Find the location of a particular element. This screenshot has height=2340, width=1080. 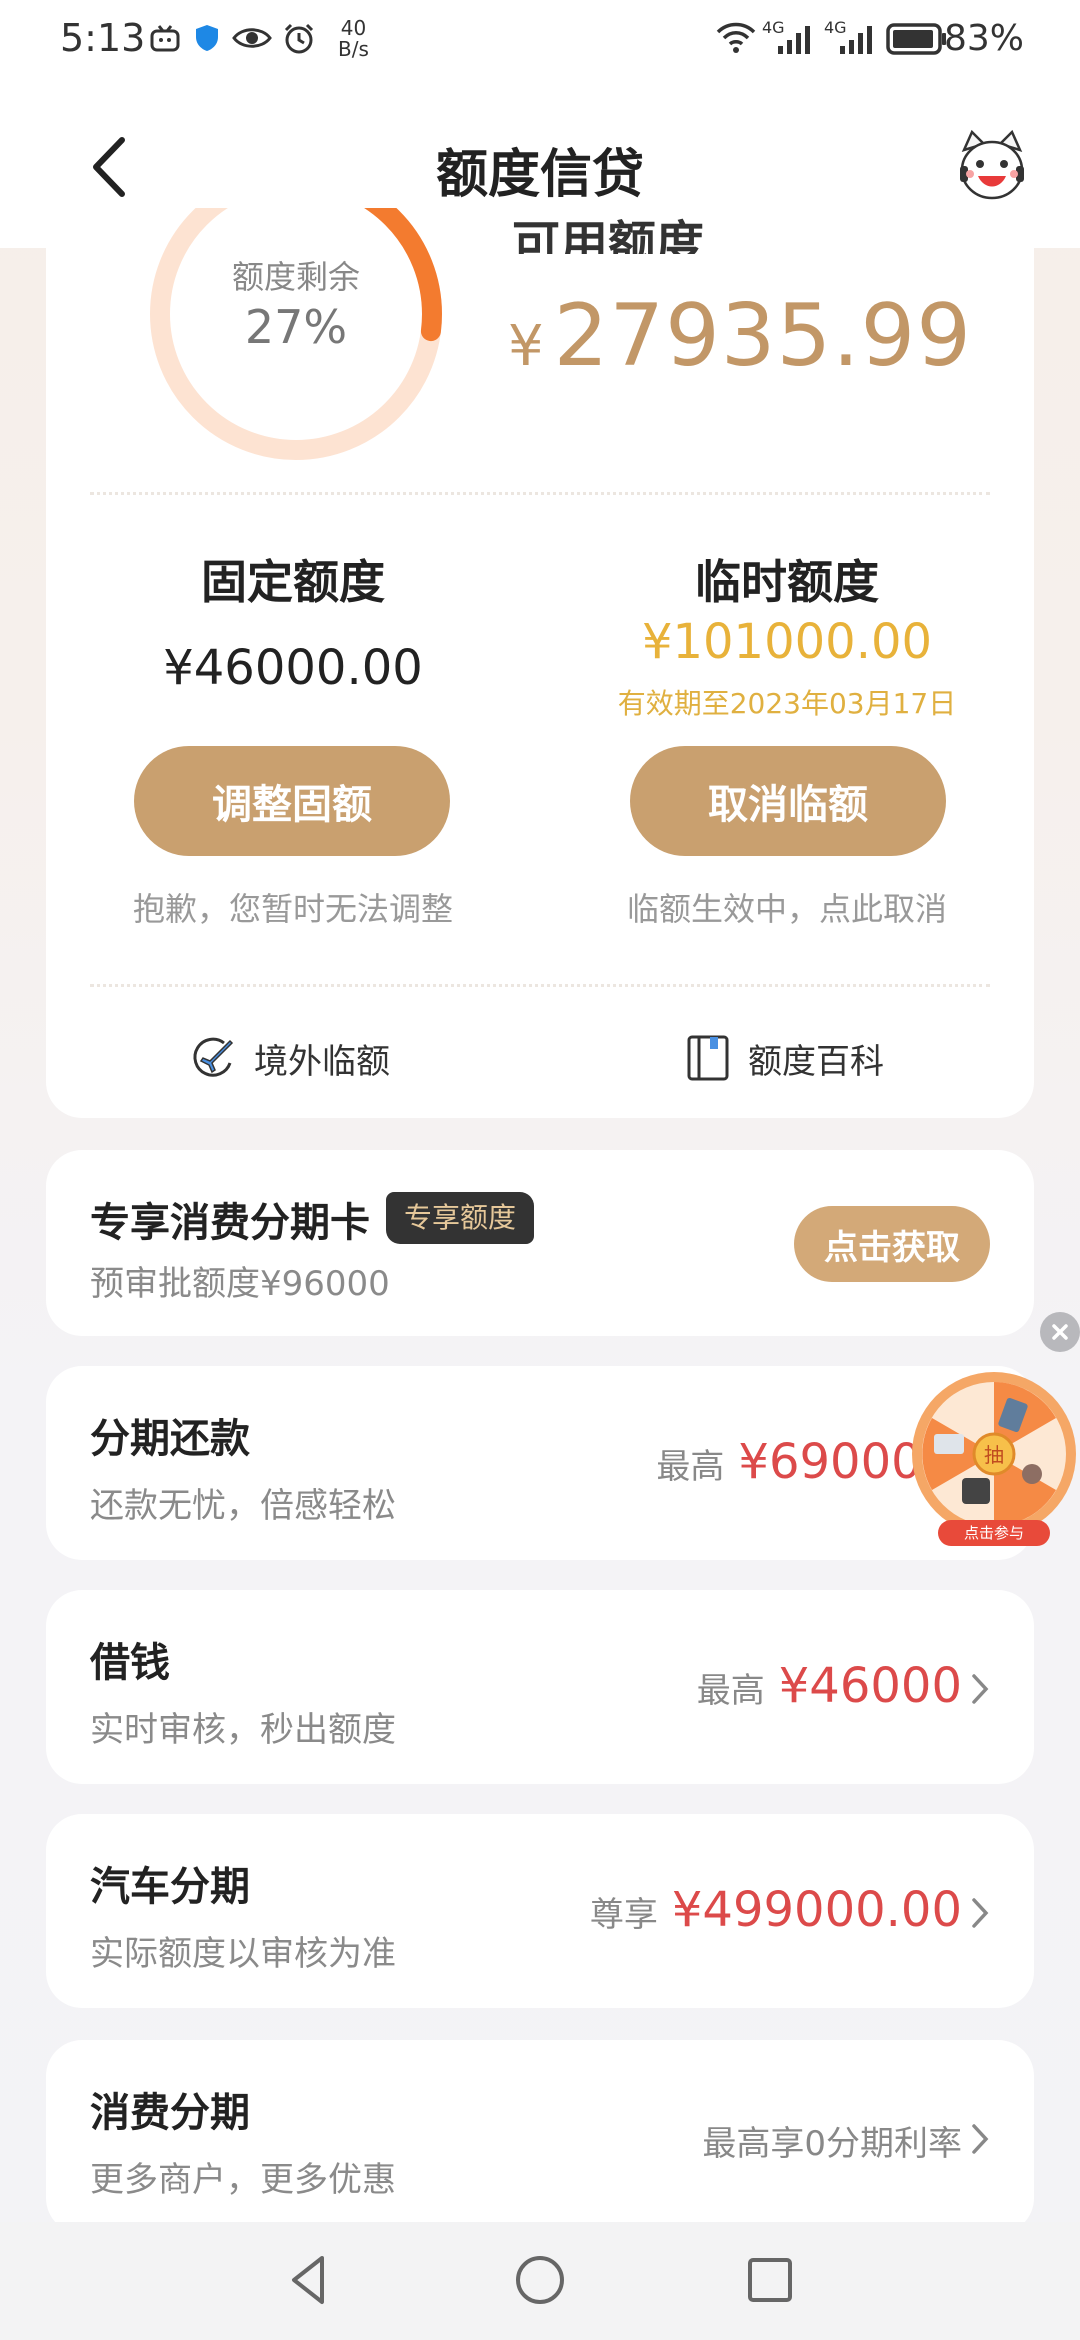

nav-back-icon is located at coordinates (310, 2280).